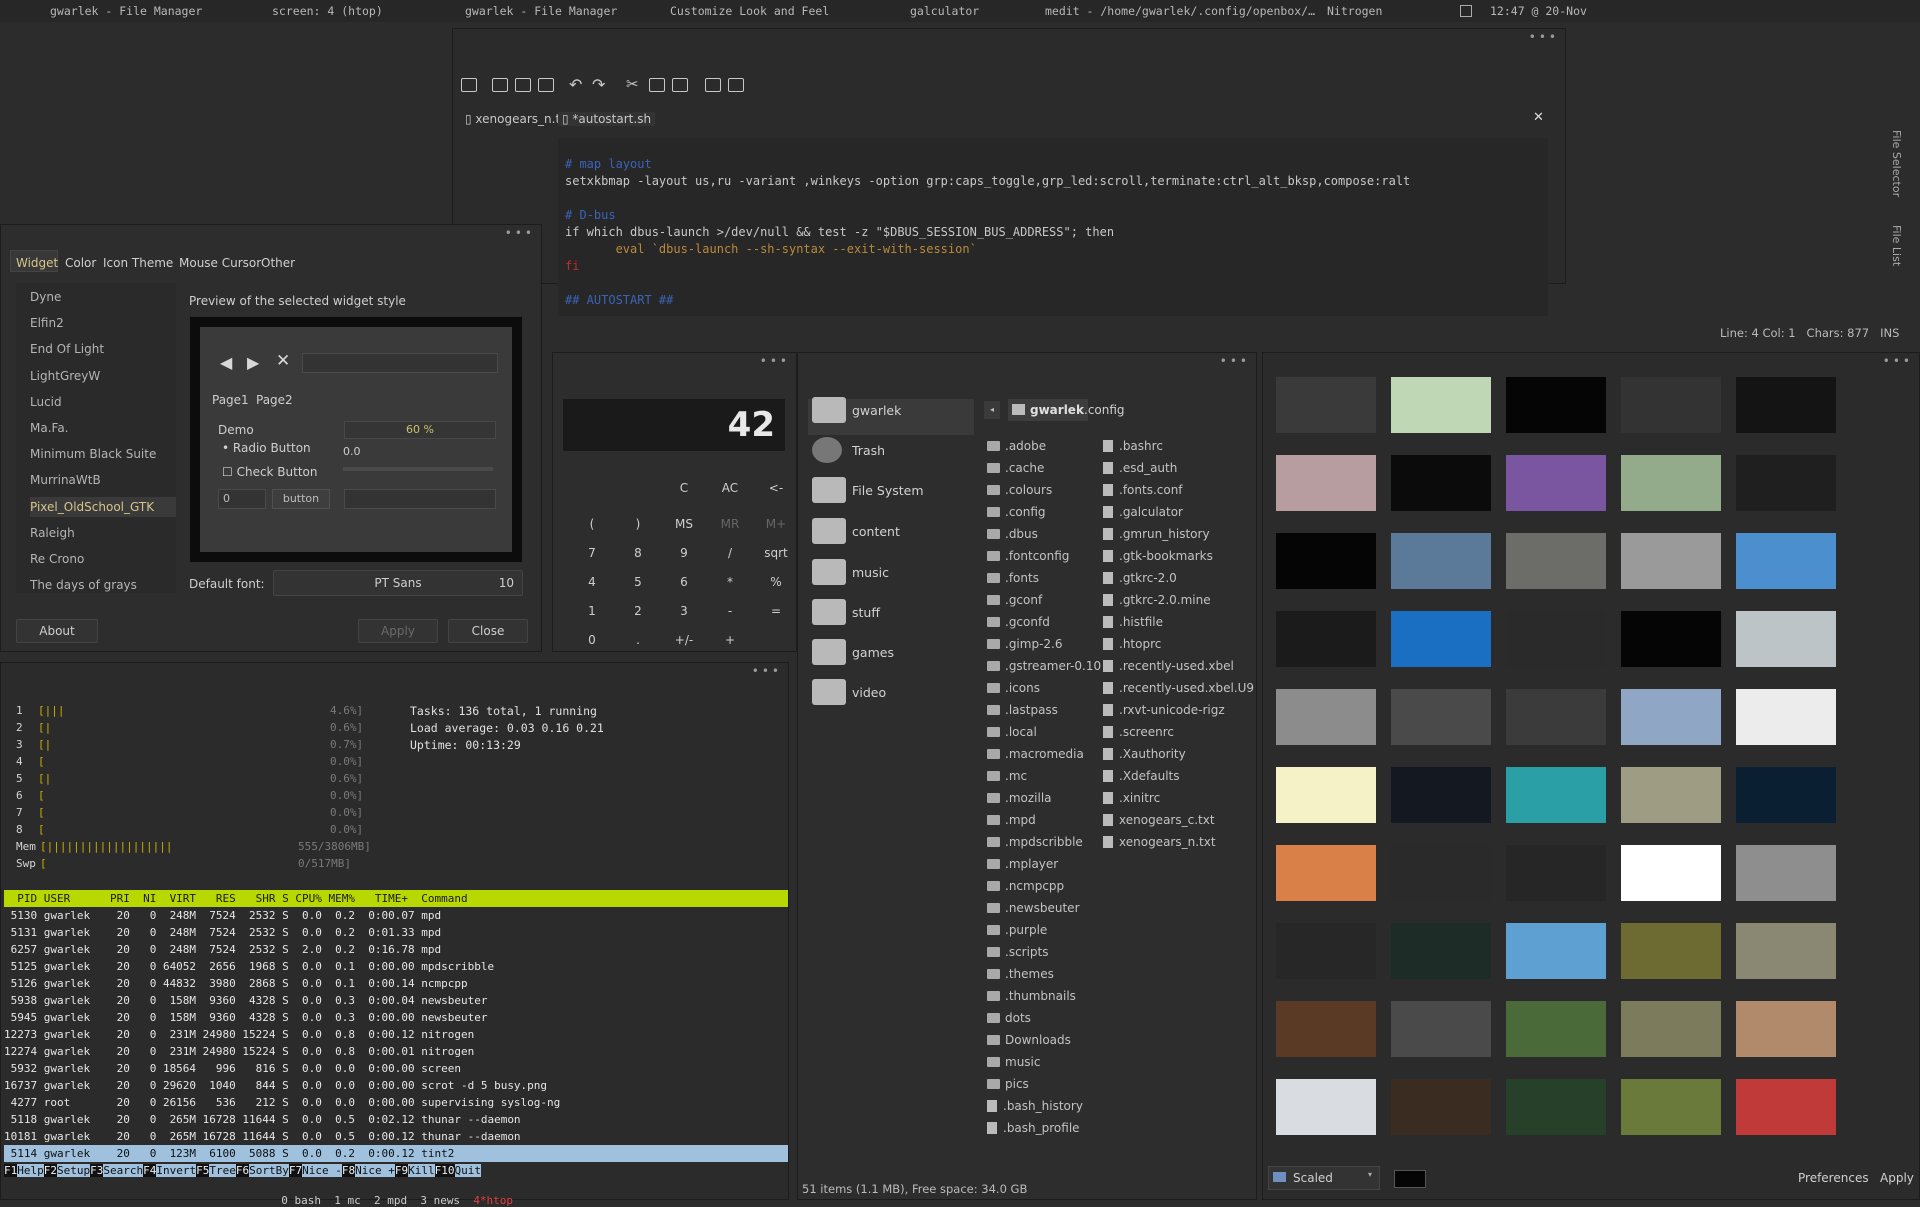 The image size is (1920, 1207). I want to click on copy-icon, so click(657, 85).